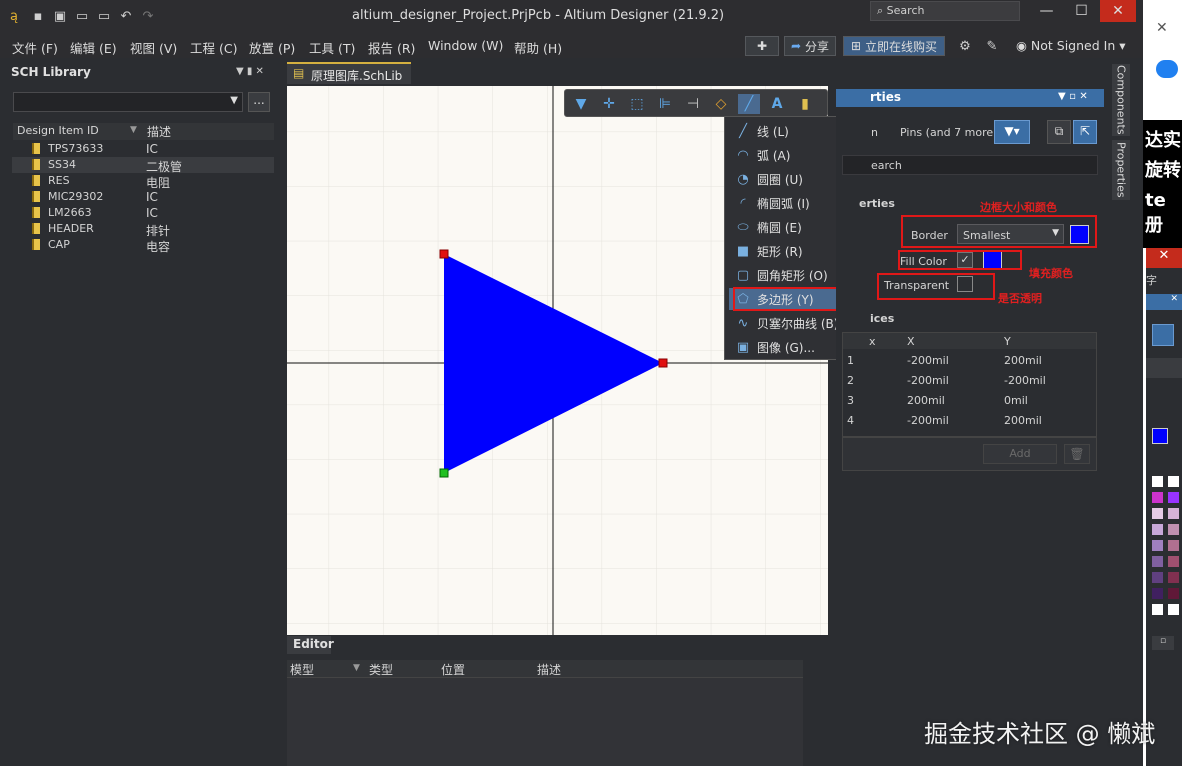  I want to click on properties-search-input: earch, so click(970, 165).